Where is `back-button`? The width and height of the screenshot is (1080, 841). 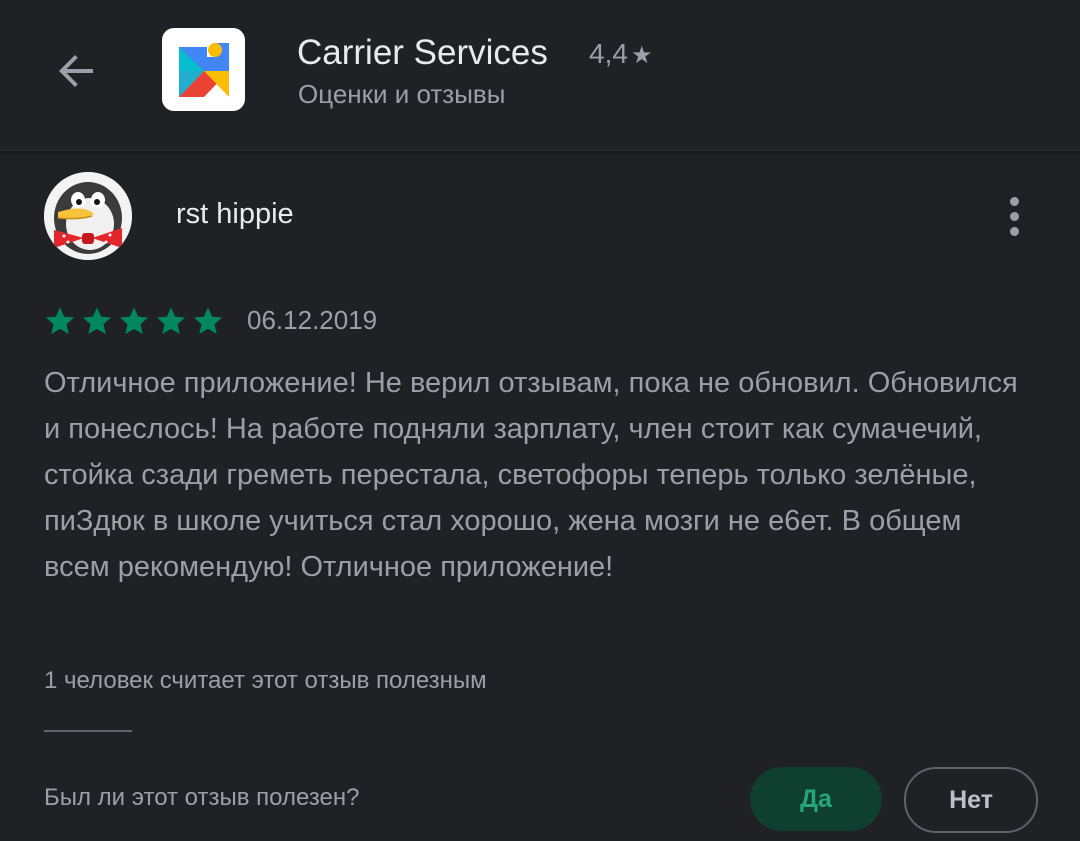 back-button is located at coordinates (77, 71).